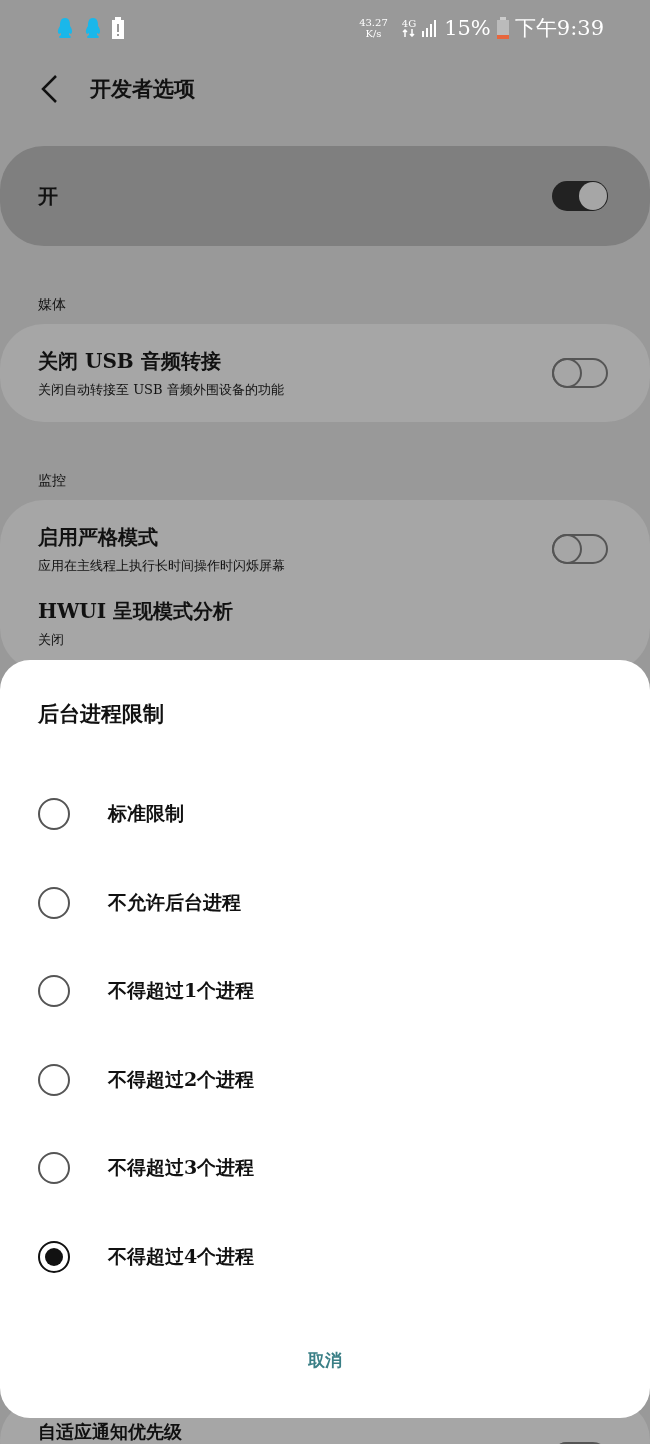  Describe the element at coordinates (49, 89) in the screenshot. I see `back-icon` at that location.